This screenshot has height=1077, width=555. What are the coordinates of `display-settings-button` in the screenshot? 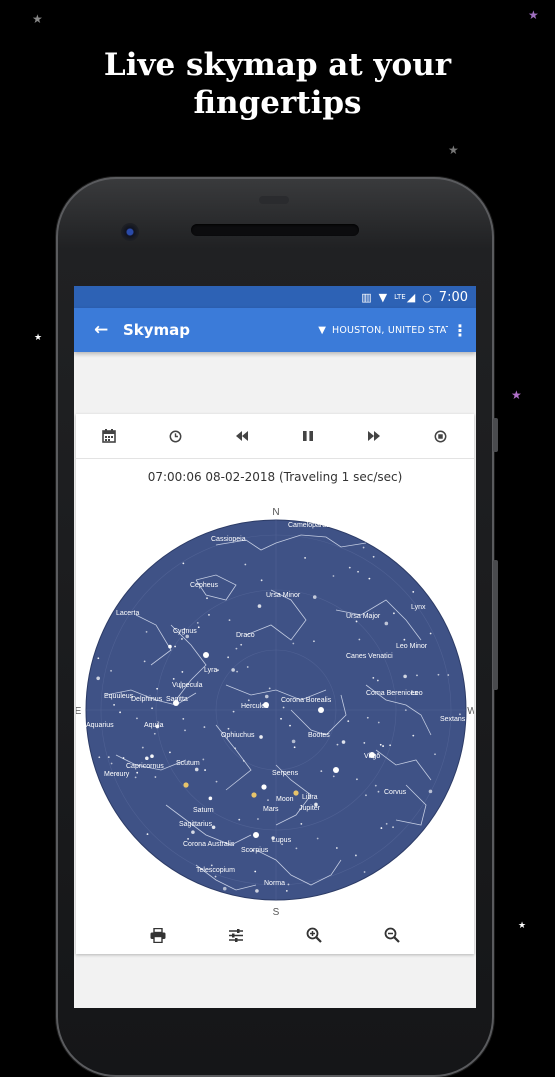 It's located at (236, 935).